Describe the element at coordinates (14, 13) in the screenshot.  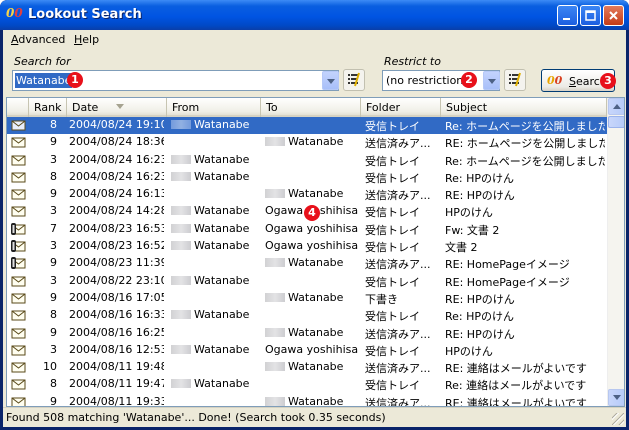
I see `app-logo-icon: 00` at that location.